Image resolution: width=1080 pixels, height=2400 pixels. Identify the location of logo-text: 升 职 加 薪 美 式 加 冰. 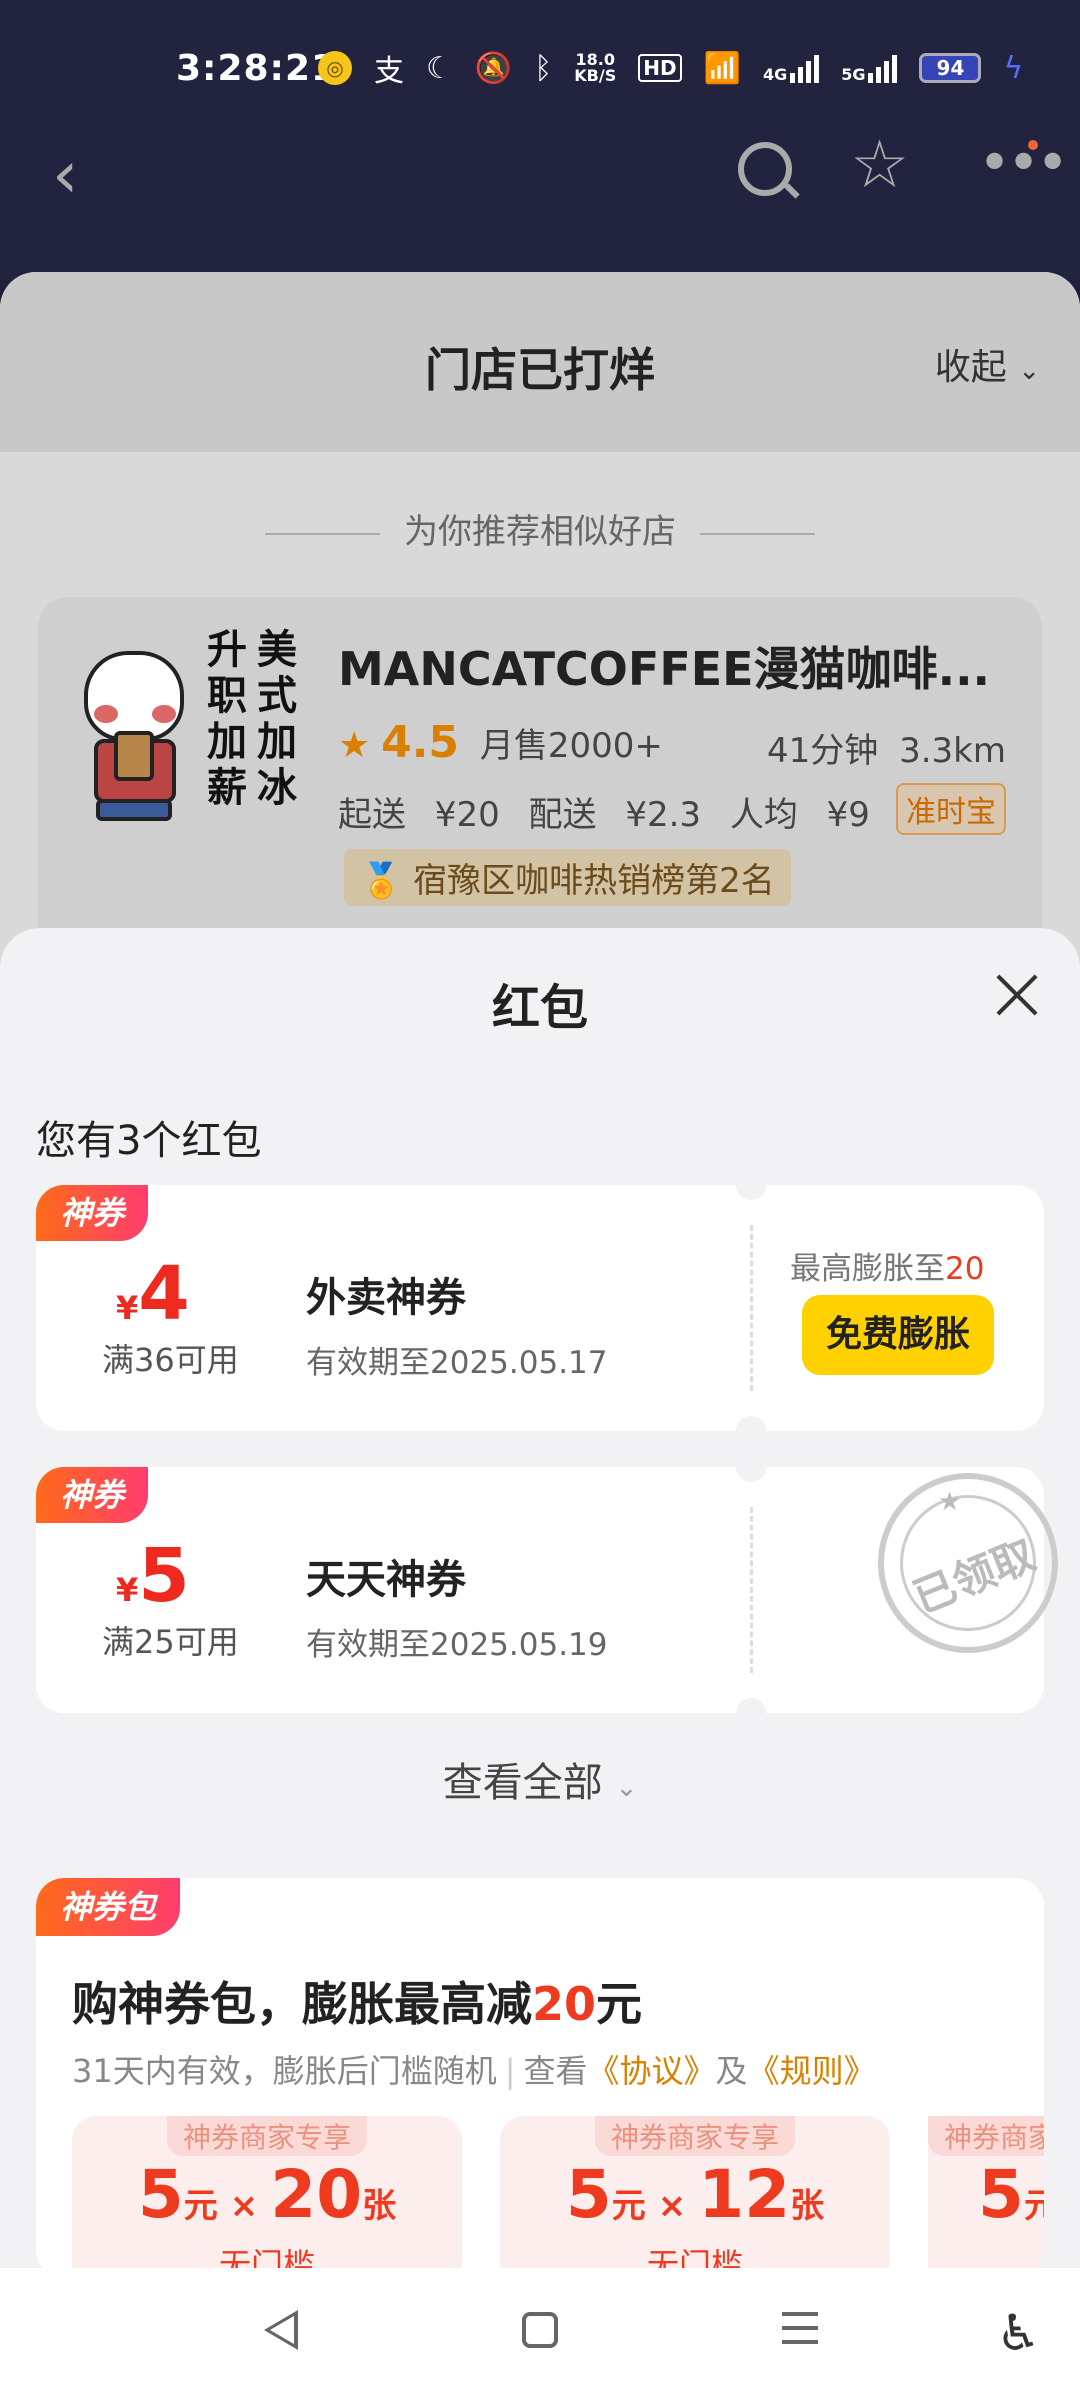
(252, 719).